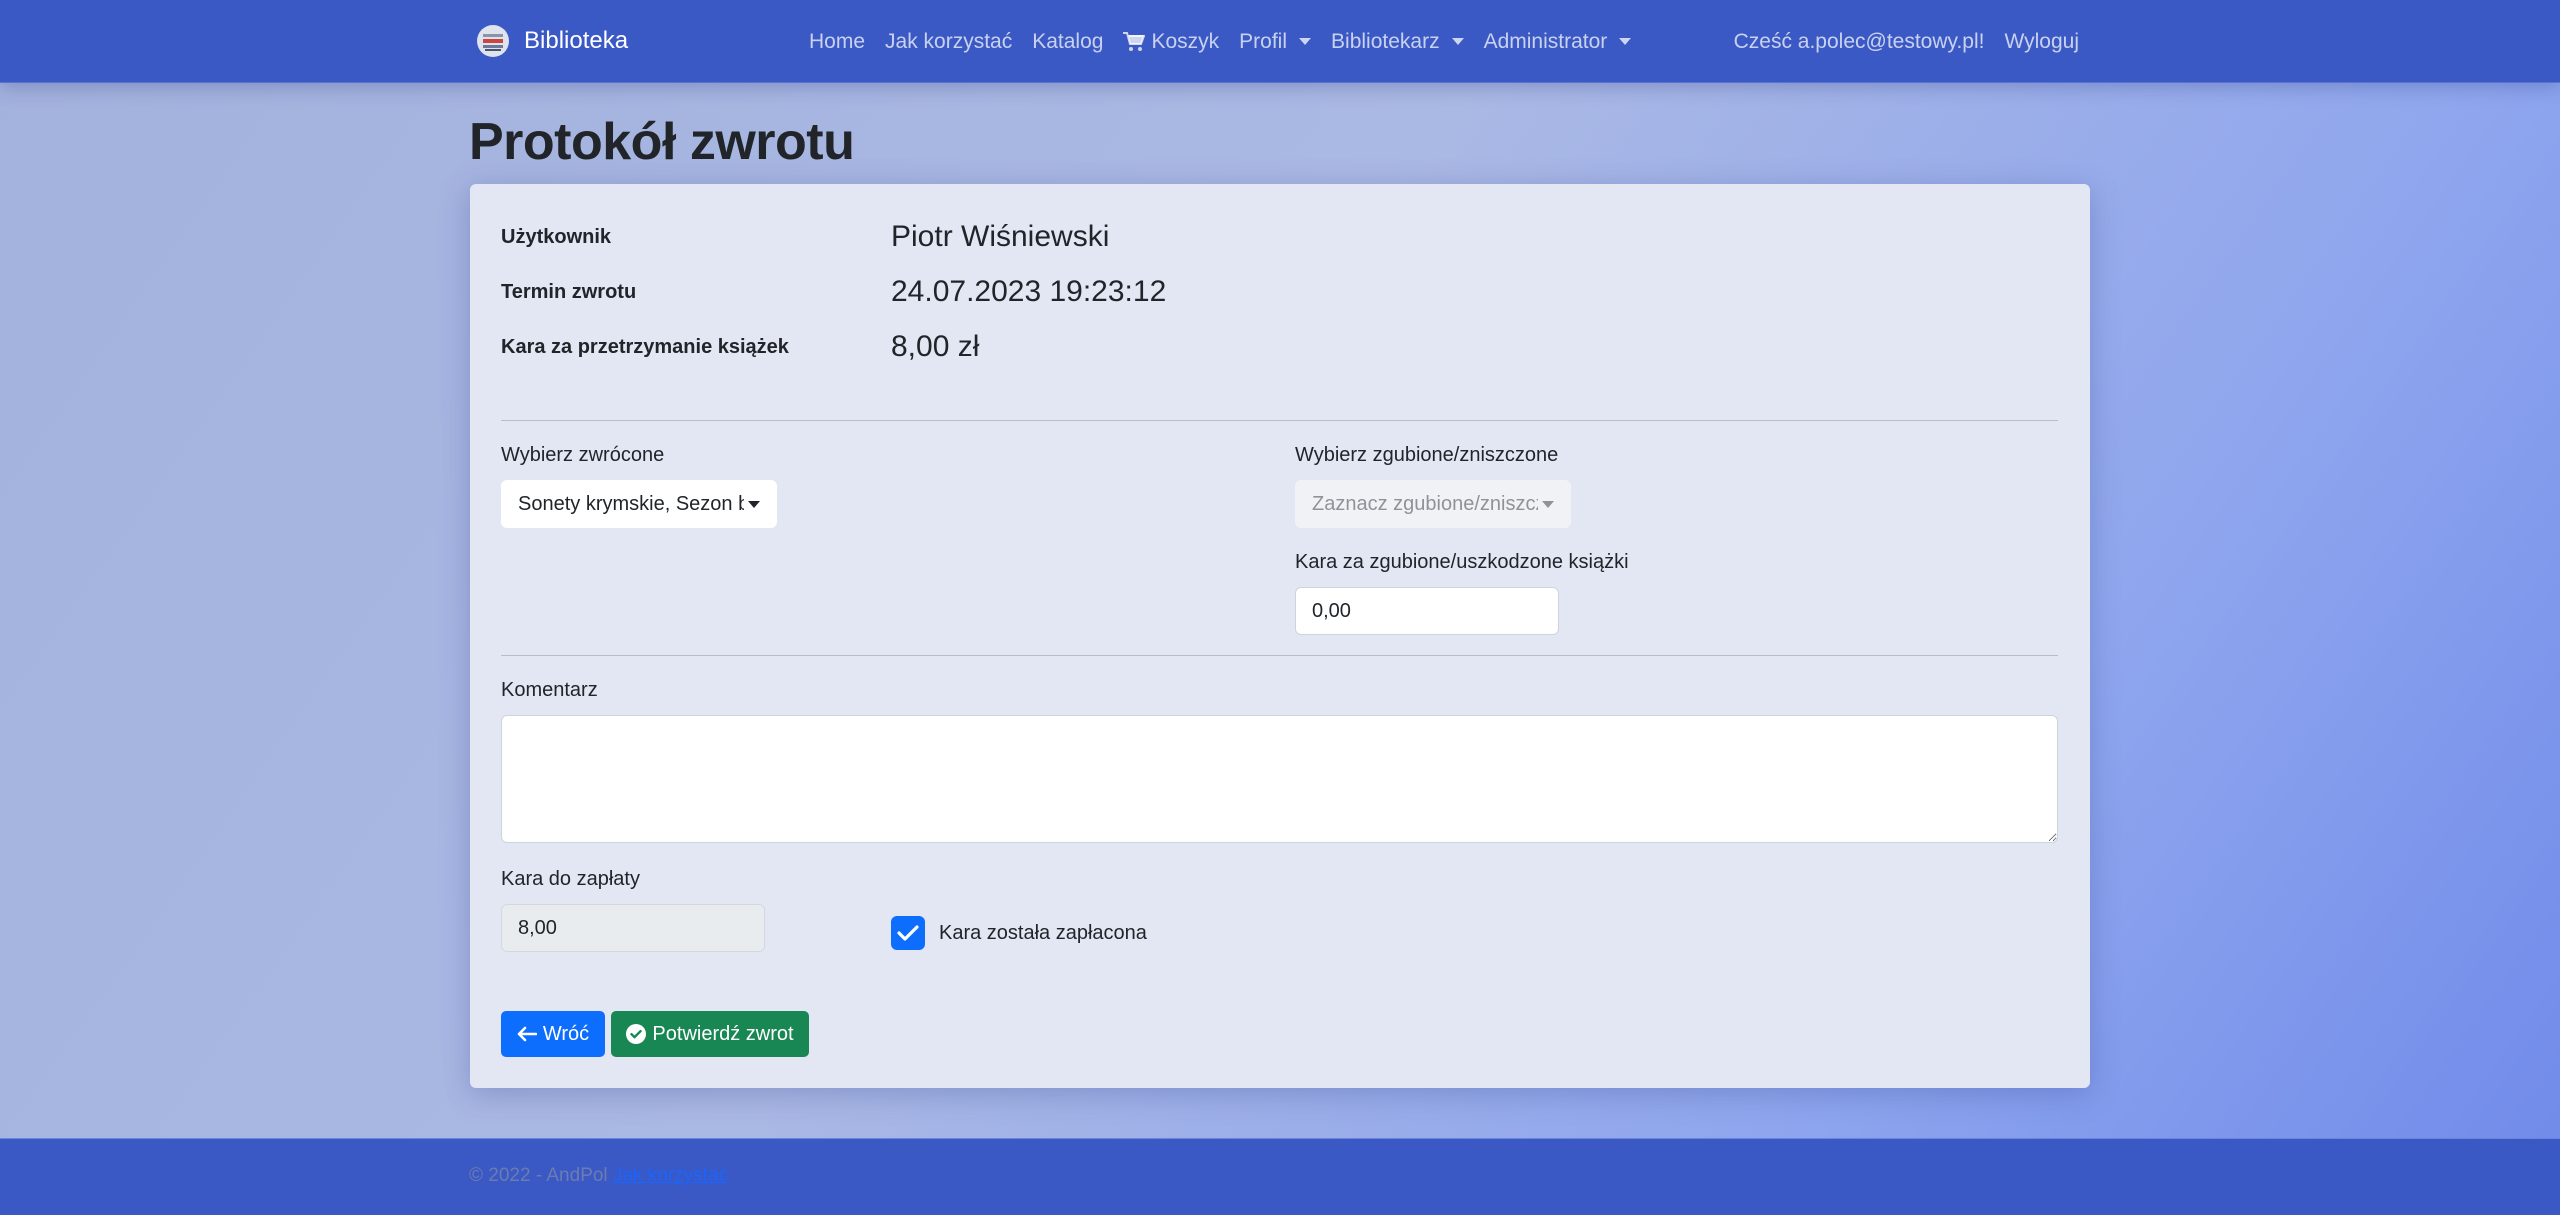  I want to click on logout-label: Wyloguj, so click(2041, 41).